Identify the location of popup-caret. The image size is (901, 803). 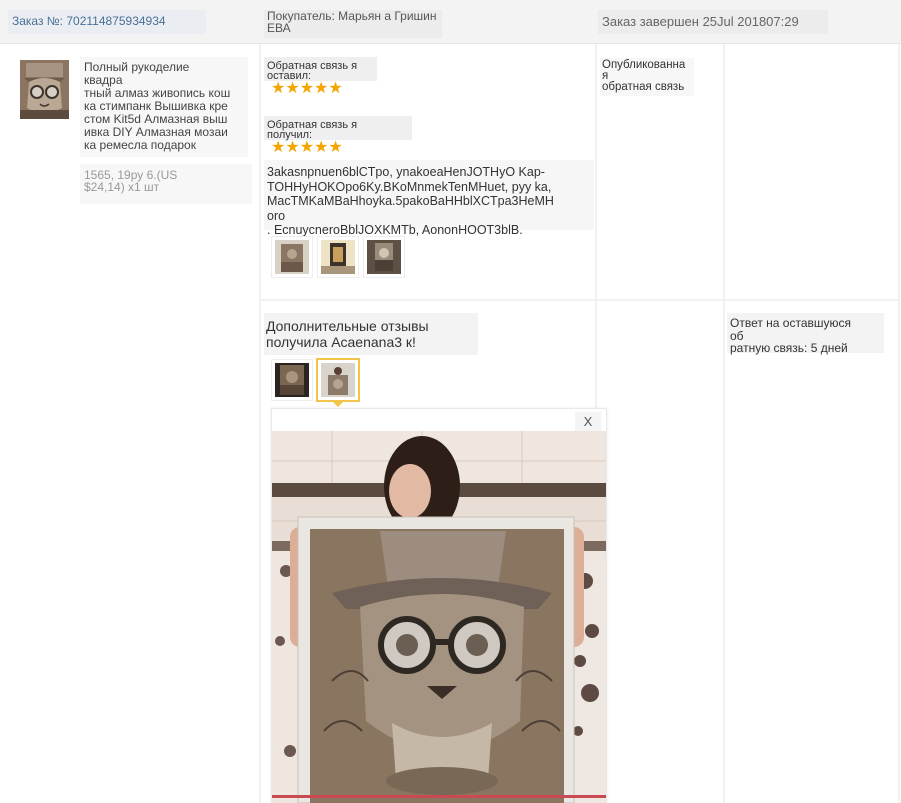
(338, 403).